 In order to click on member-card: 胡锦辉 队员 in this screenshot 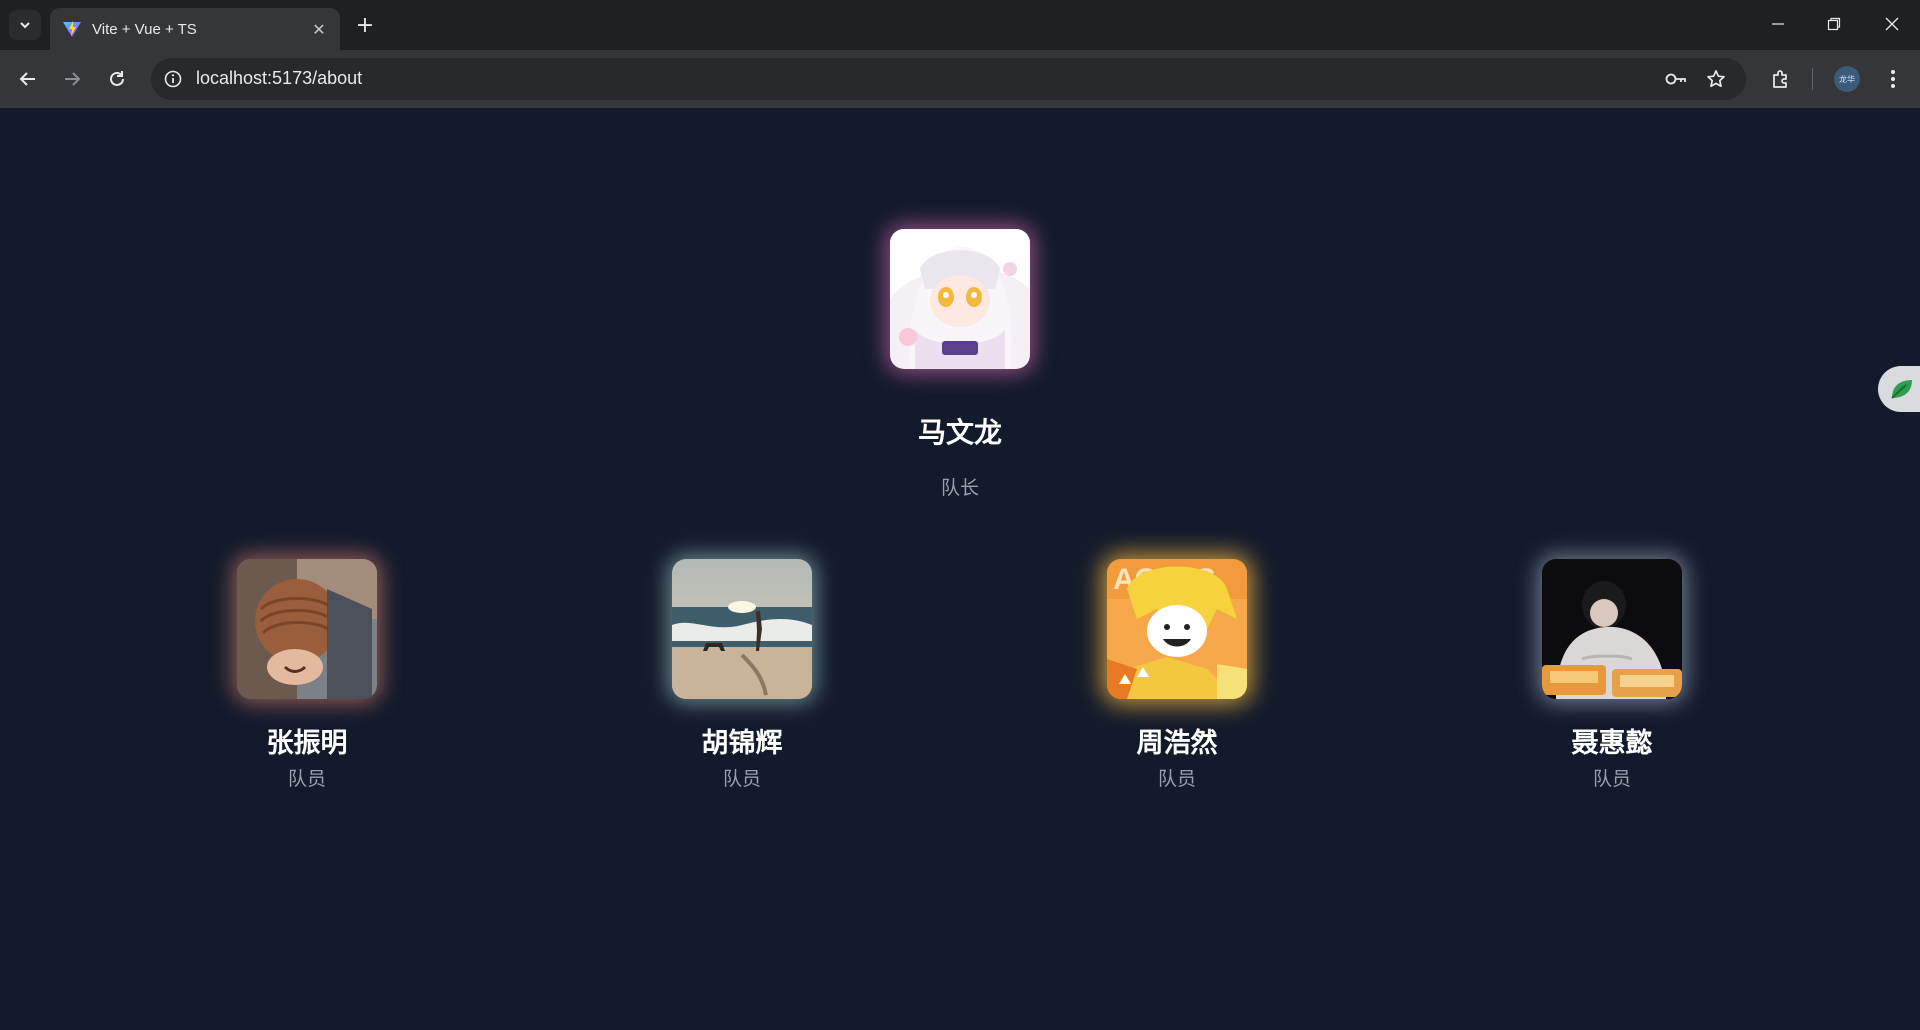, I will do `click(742, 675)`.